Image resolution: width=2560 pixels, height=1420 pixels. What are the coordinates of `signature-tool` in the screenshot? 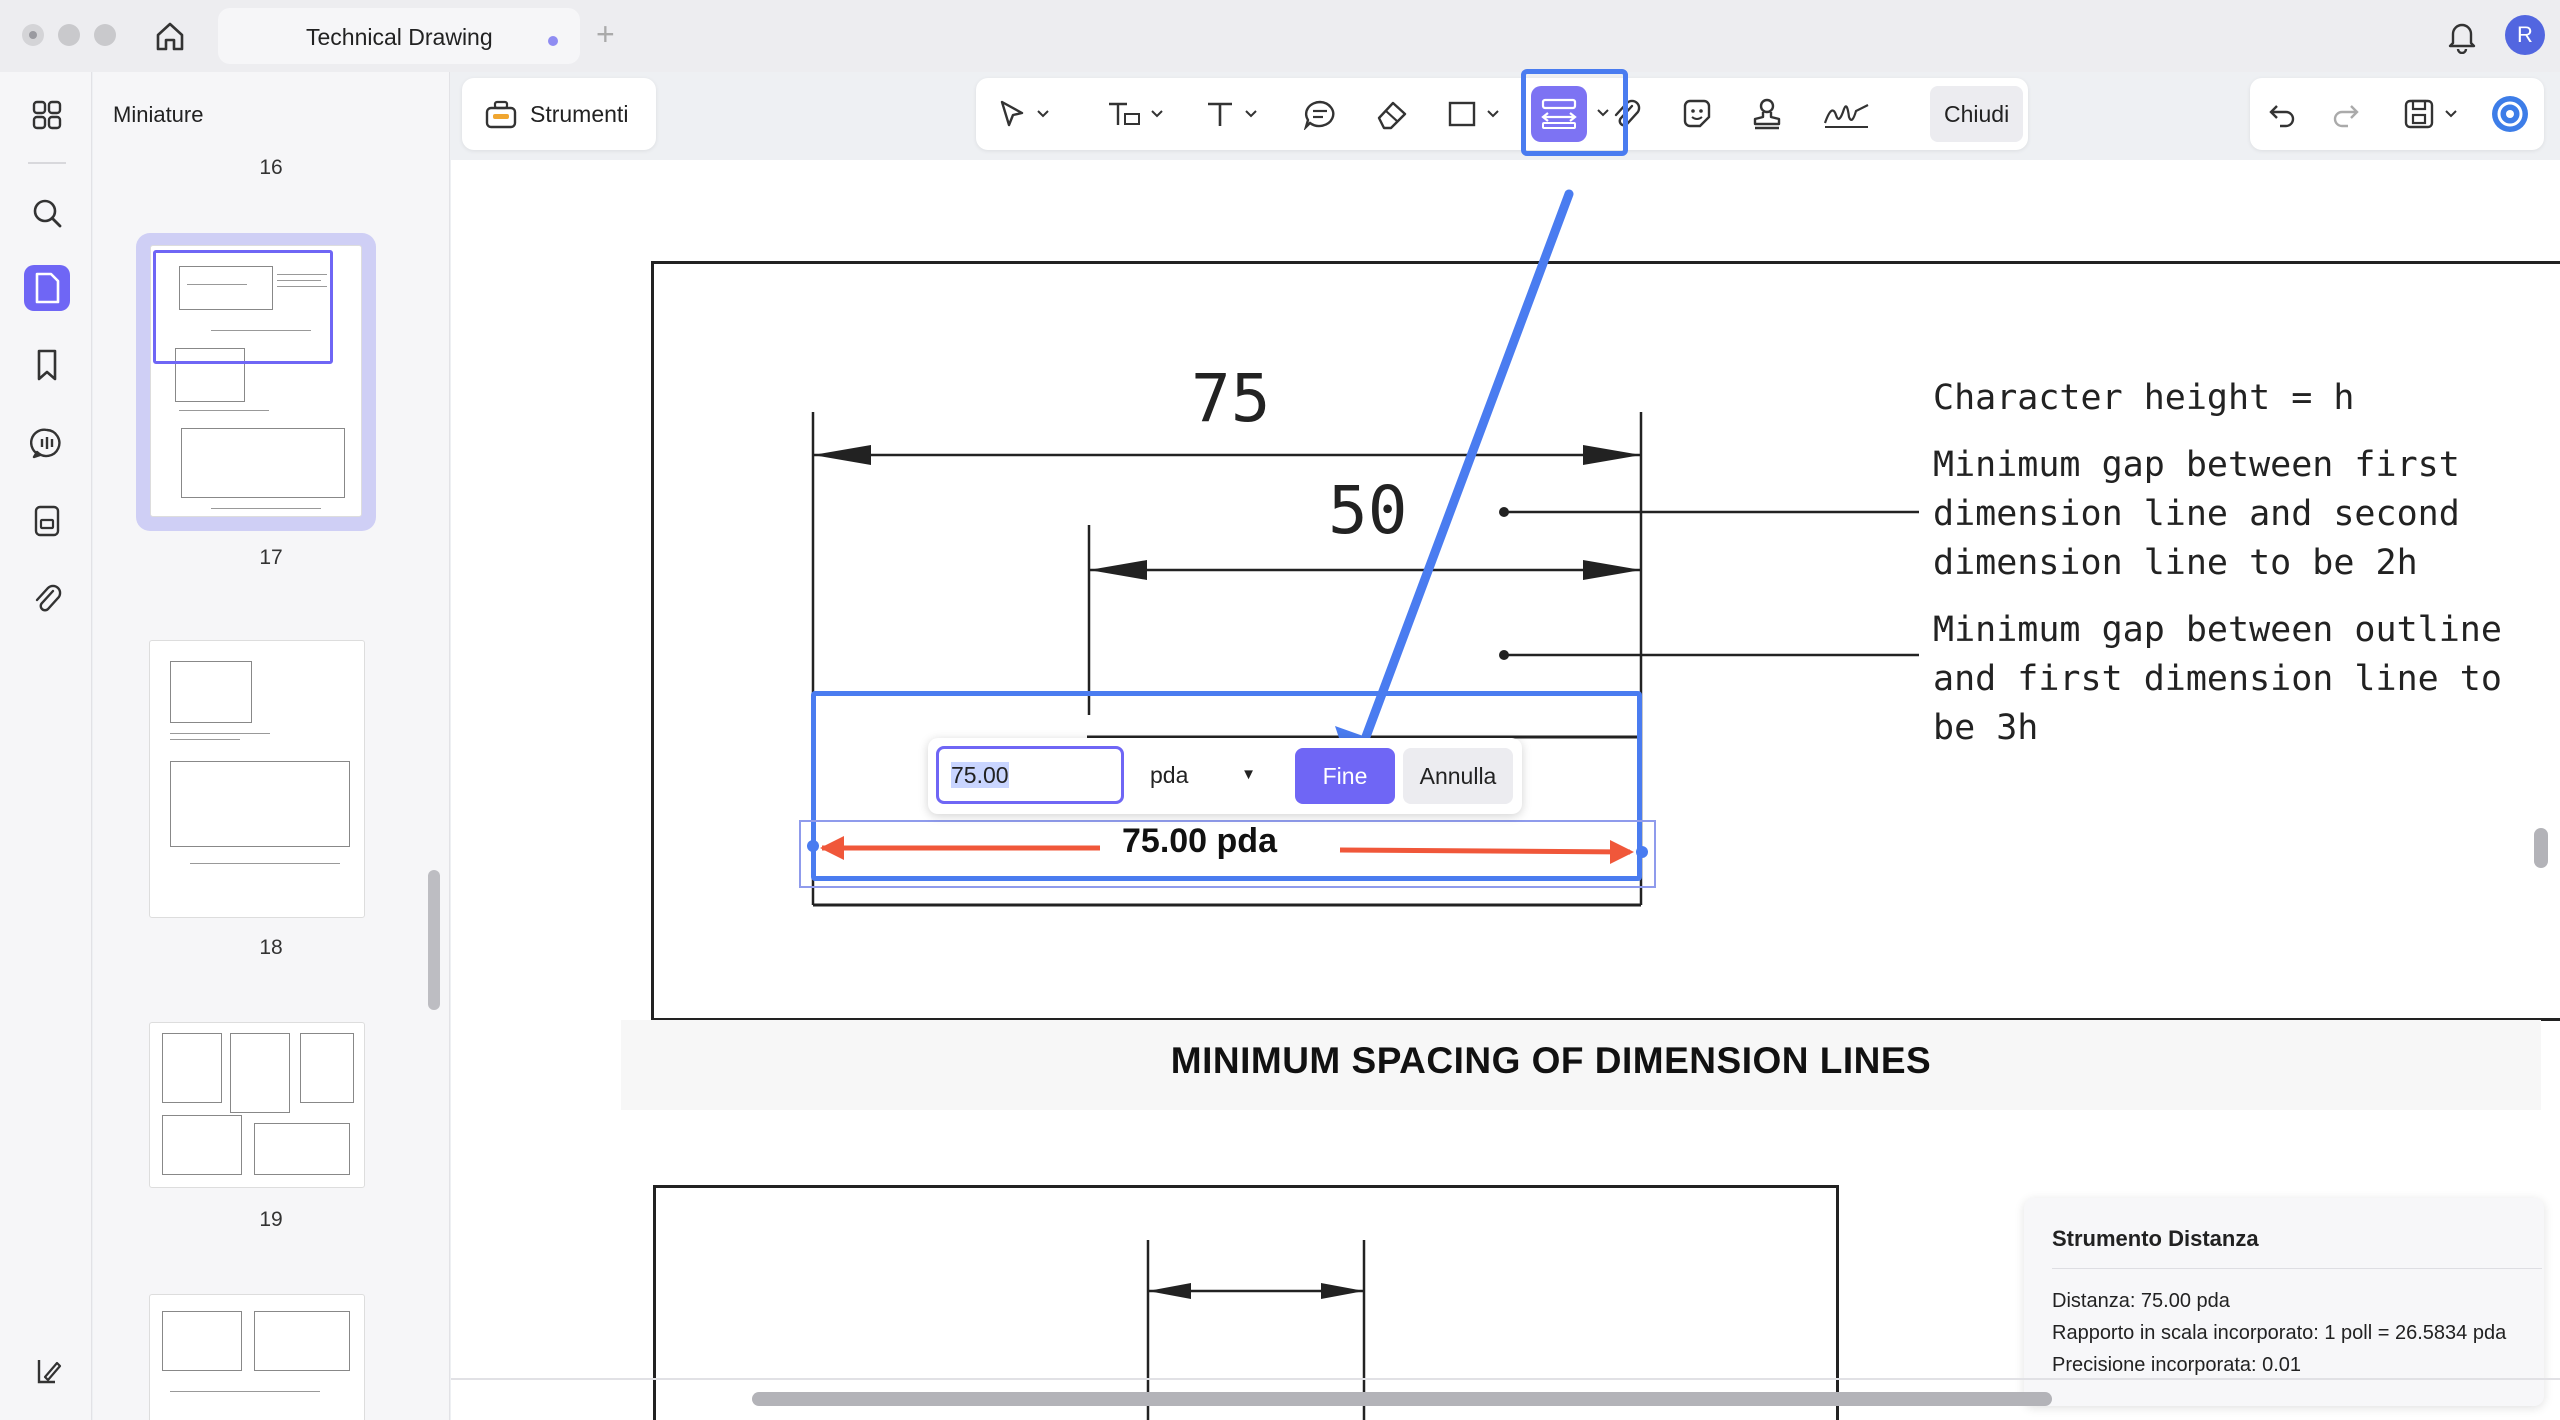 It's located at (1846, 114).